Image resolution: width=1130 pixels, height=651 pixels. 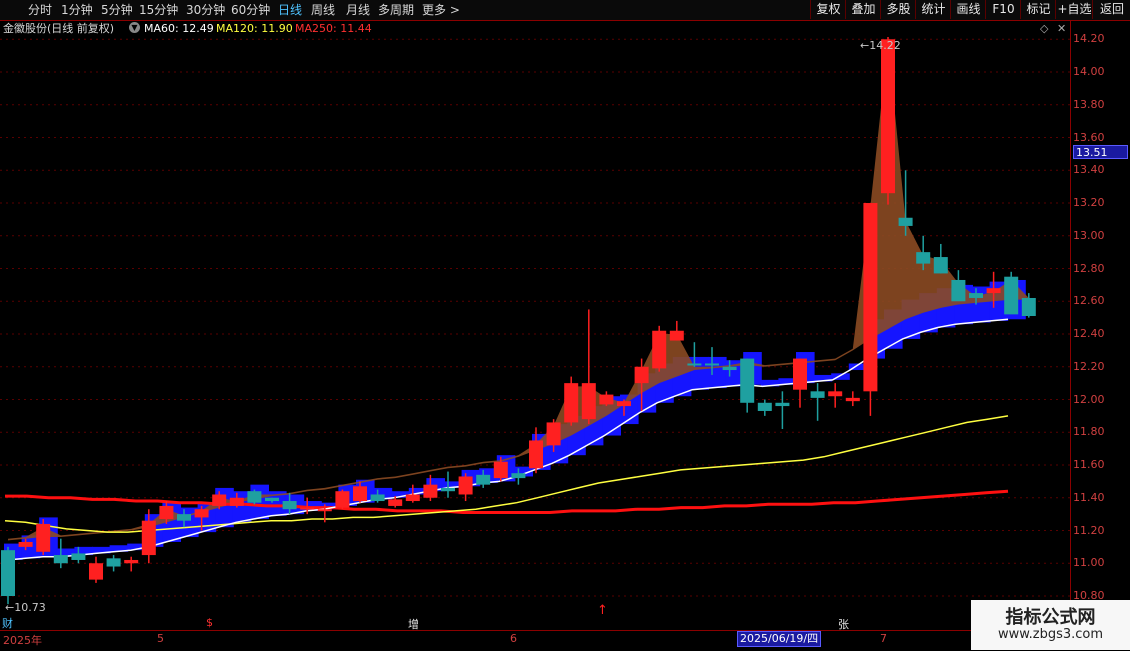 What do you see at coordinates (1100, 152) in the screenshot?
I see `current-price-tag: 13.51` at bounding box center [1100, 152].